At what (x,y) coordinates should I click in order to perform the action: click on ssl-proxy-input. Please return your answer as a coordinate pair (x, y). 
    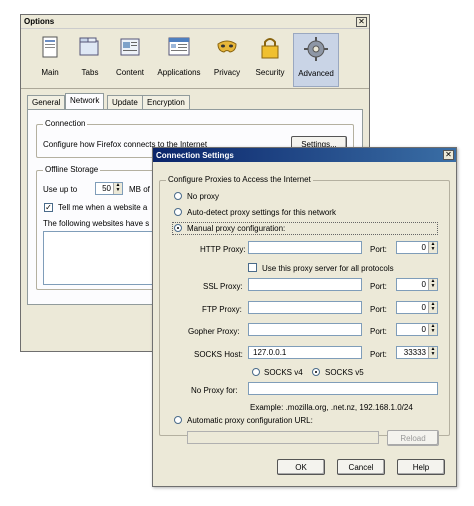
    Looking at the image, I should click on (305, 284).